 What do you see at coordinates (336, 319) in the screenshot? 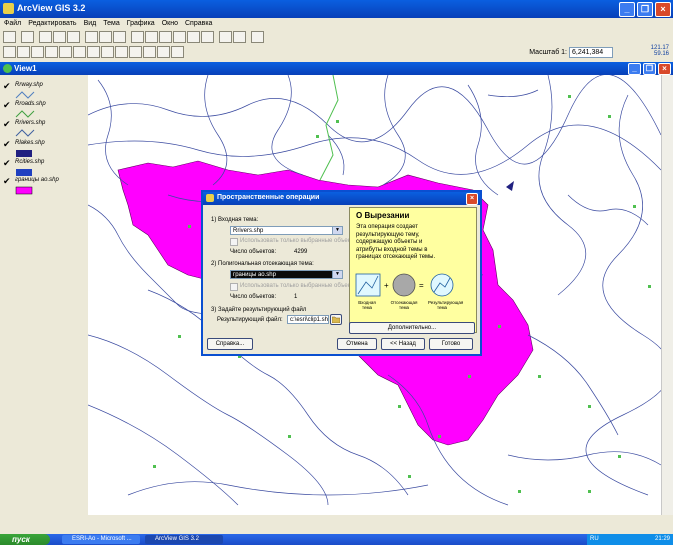
I see `browse-folder-button` at bounding box center [336, 319].